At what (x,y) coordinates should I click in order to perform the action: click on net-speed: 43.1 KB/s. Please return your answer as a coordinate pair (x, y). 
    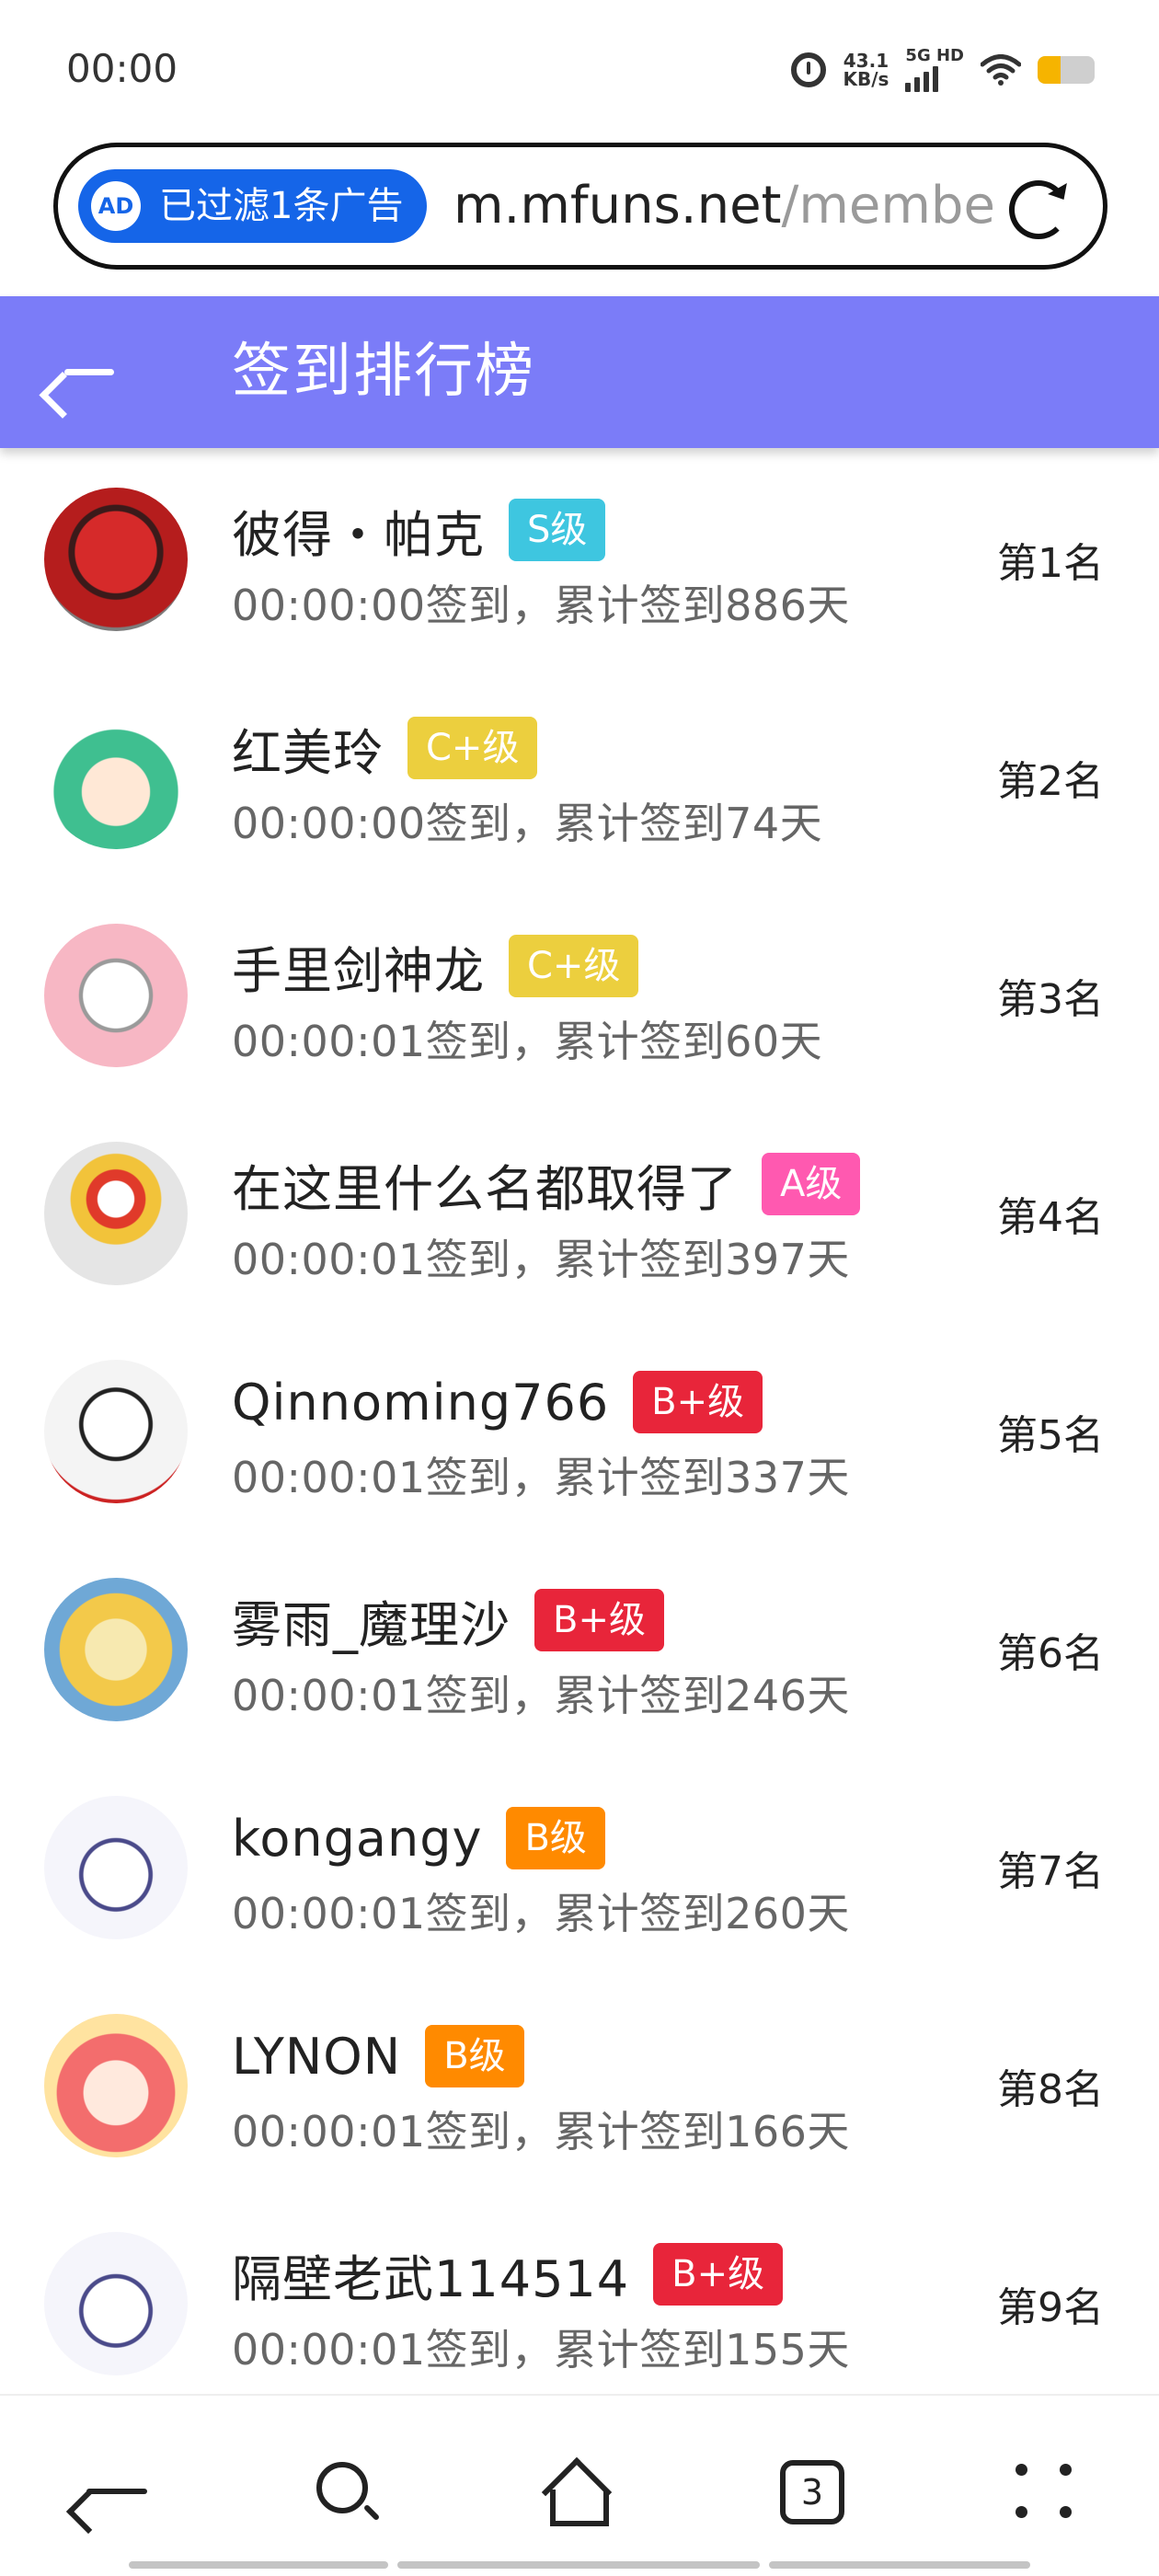
    Looking at the image, I should click on (866, 70).